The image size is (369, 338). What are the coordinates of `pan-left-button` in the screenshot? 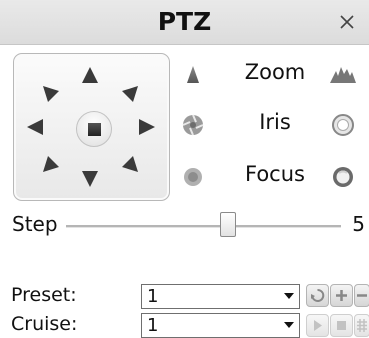 It's located at (36, 127).